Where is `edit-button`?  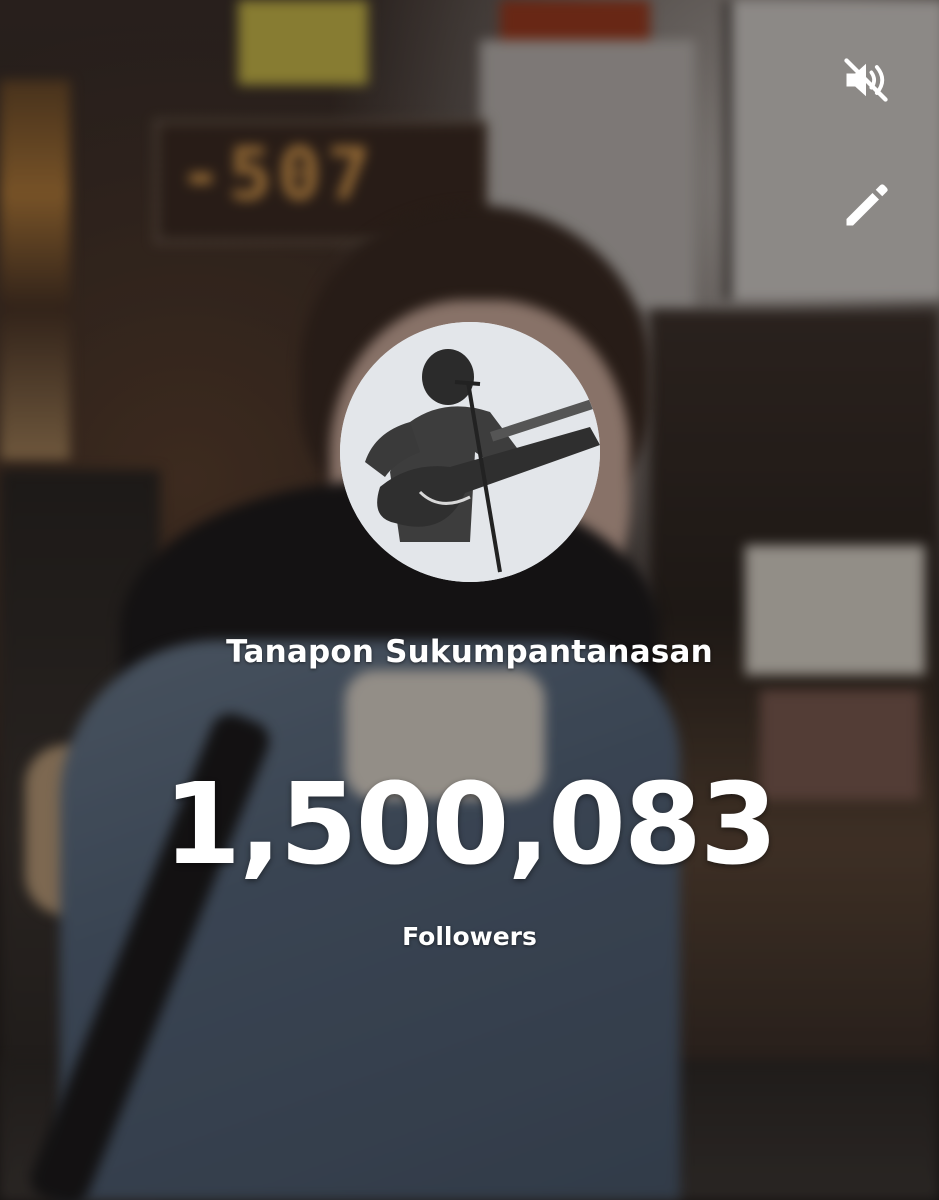 edit-button is located at coordinates (866, 208).